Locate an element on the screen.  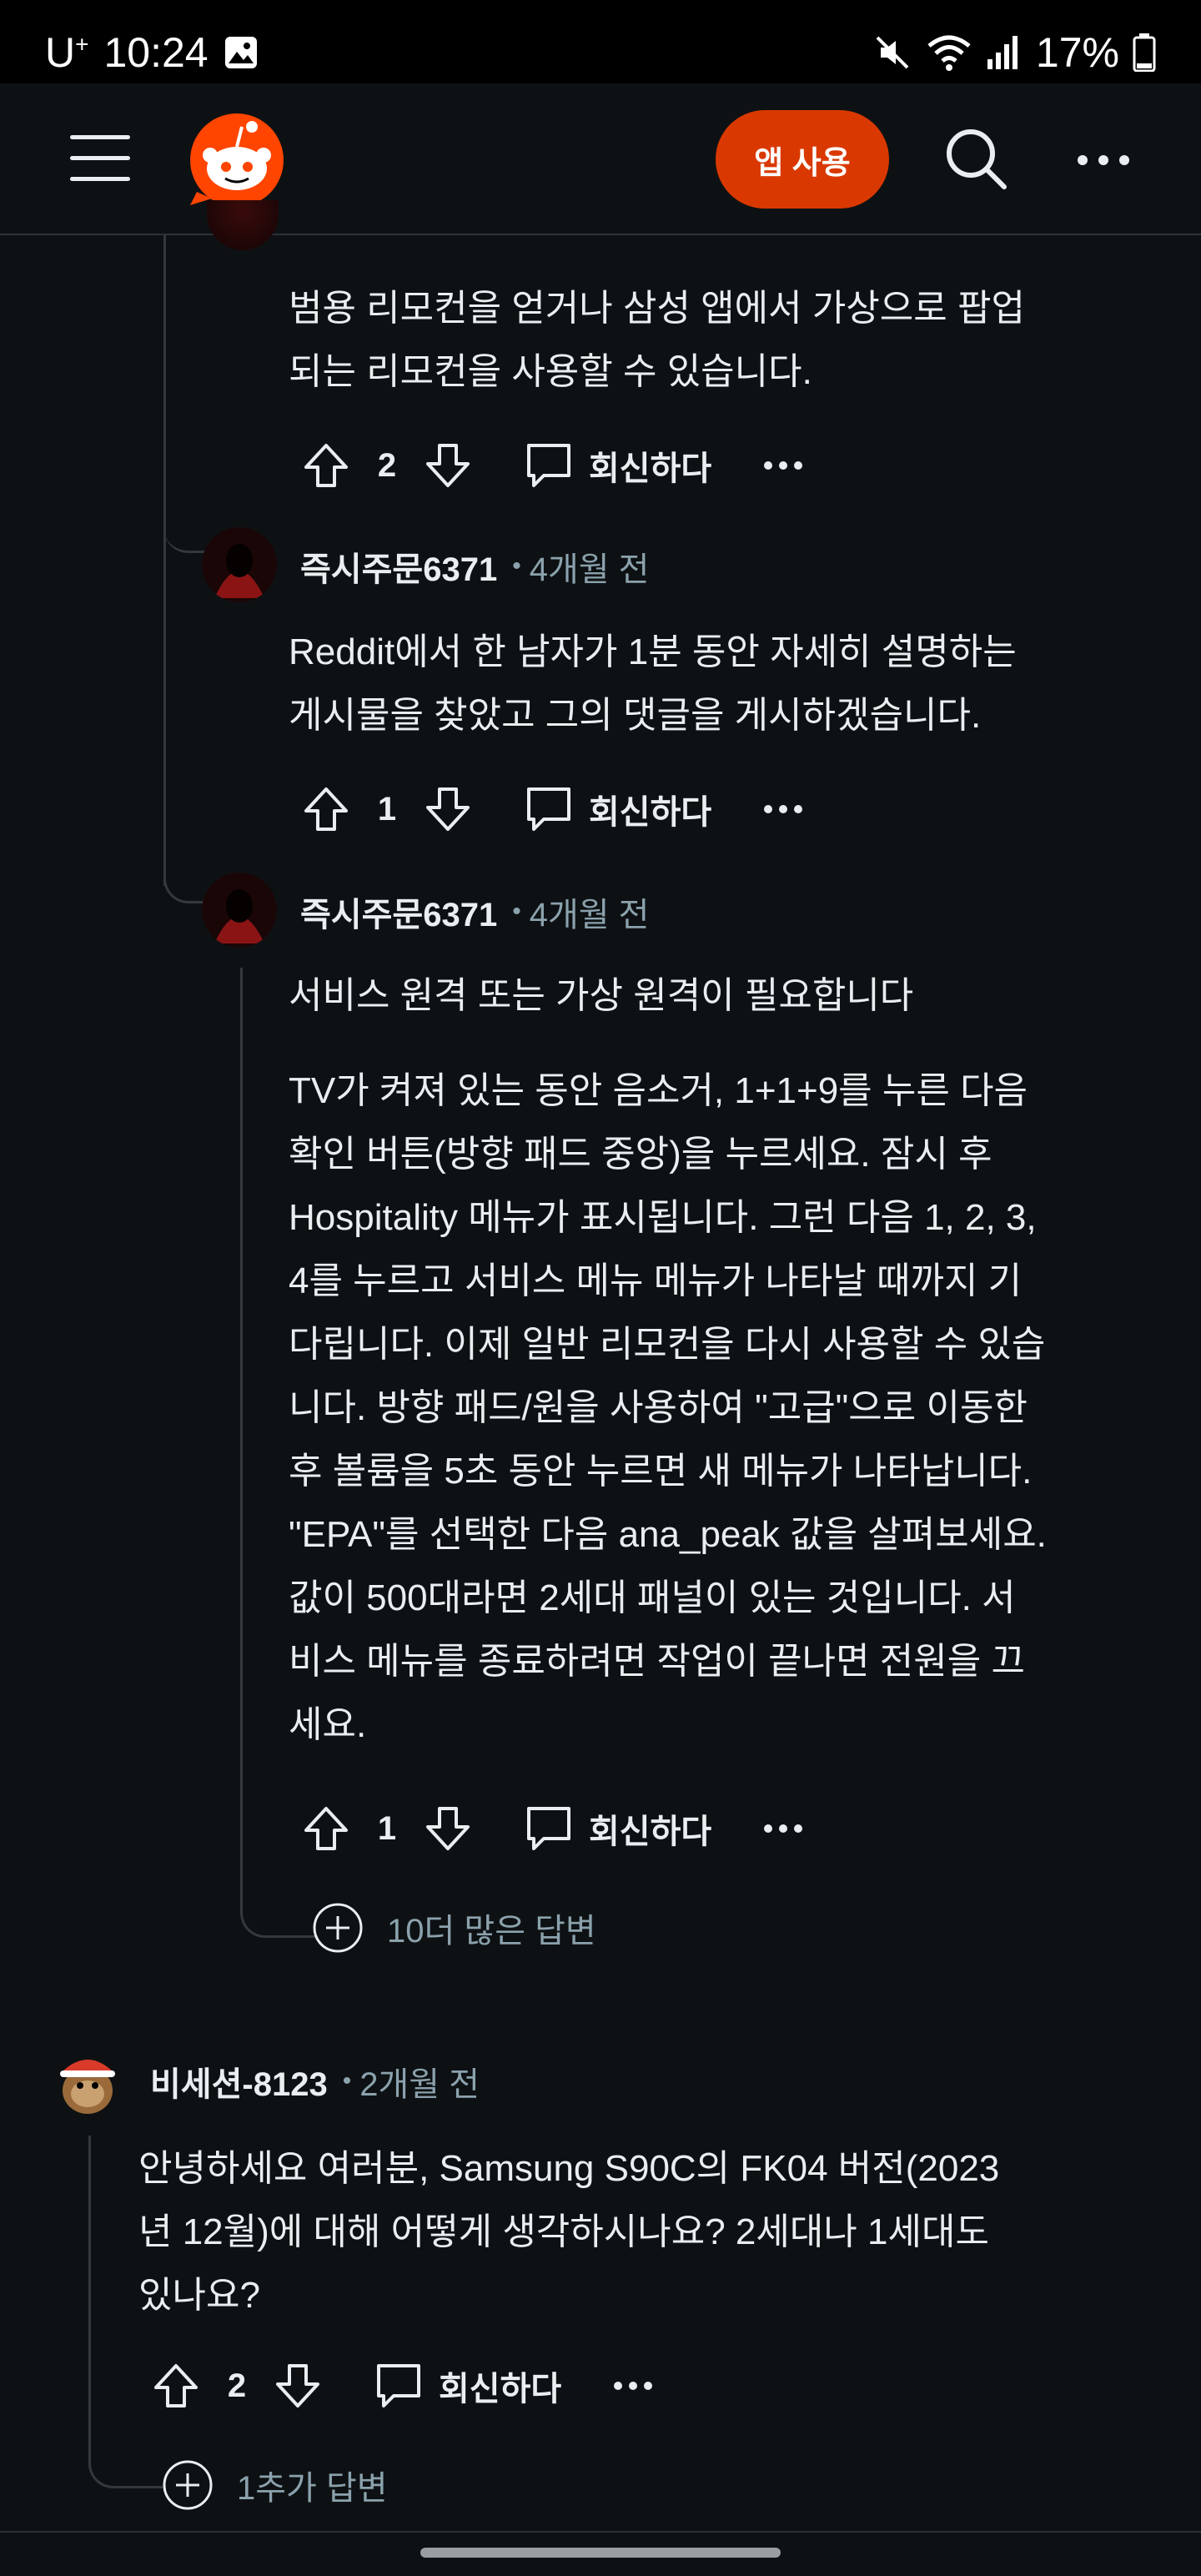
mute-icon is located at coordinates (893, 52).